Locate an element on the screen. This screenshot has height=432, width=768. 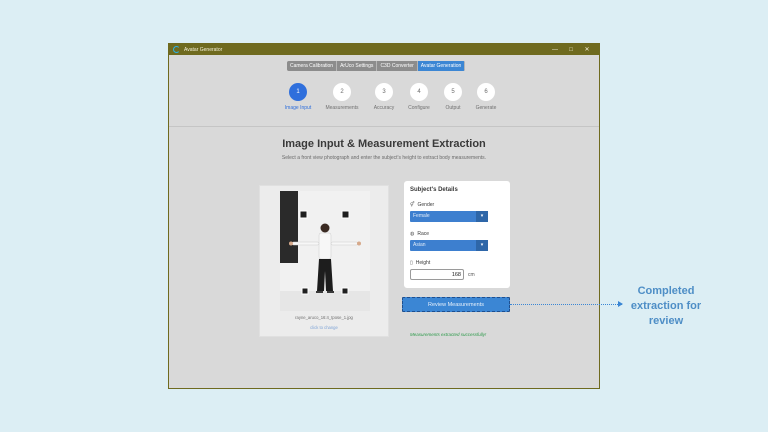
window-title: Avatar Generator is located at coordinates (203, 49).